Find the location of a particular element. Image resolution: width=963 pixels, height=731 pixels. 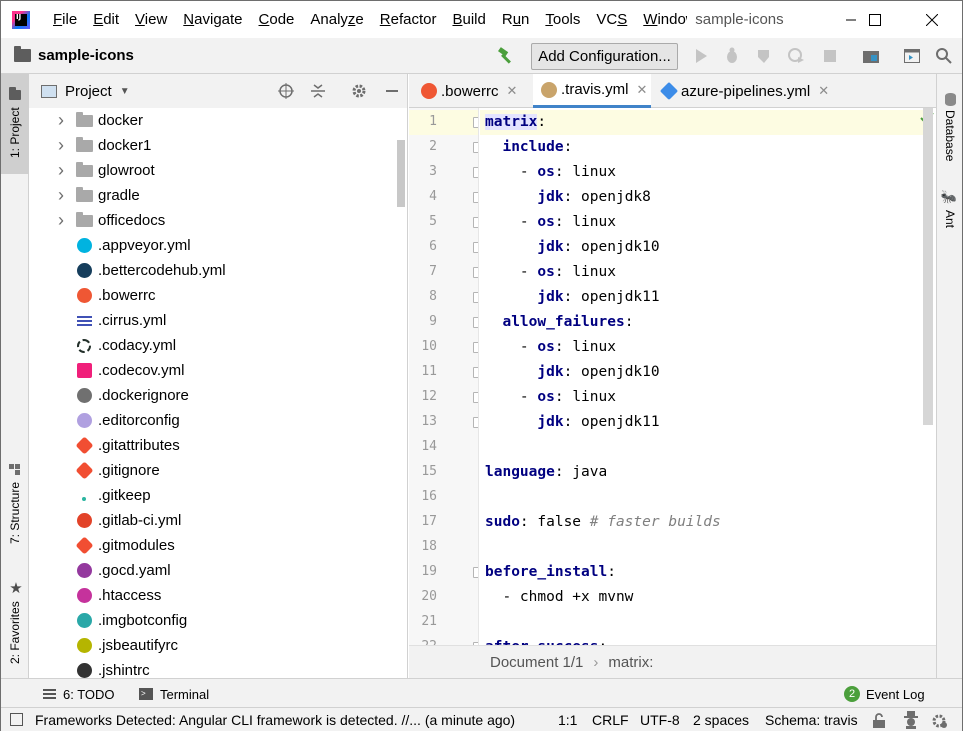

code-line: jdk: openjdk8 is located at coordinates (702, 197).